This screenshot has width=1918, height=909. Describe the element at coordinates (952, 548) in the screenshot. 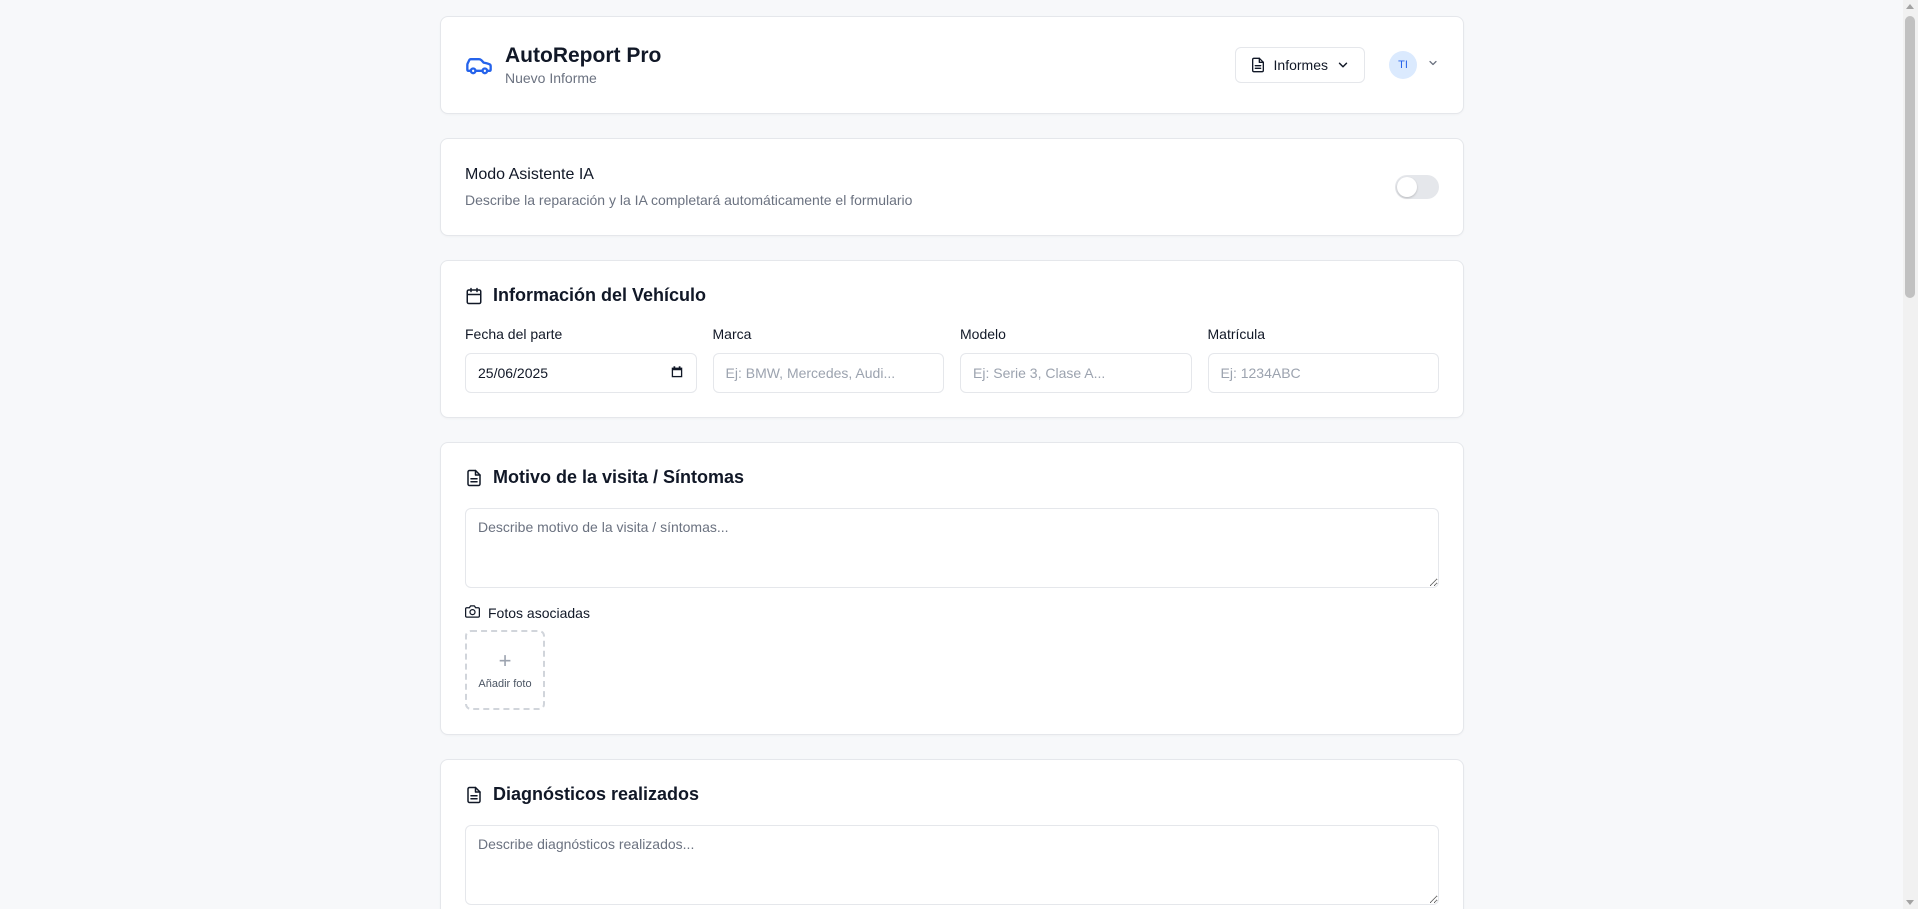

I see `visit-reason-textarea` at that location.